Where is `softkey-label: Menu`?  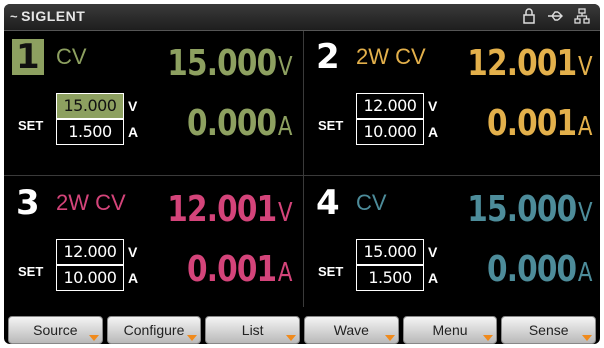
softkey-label: Menu is located at coordinates (450, 330).